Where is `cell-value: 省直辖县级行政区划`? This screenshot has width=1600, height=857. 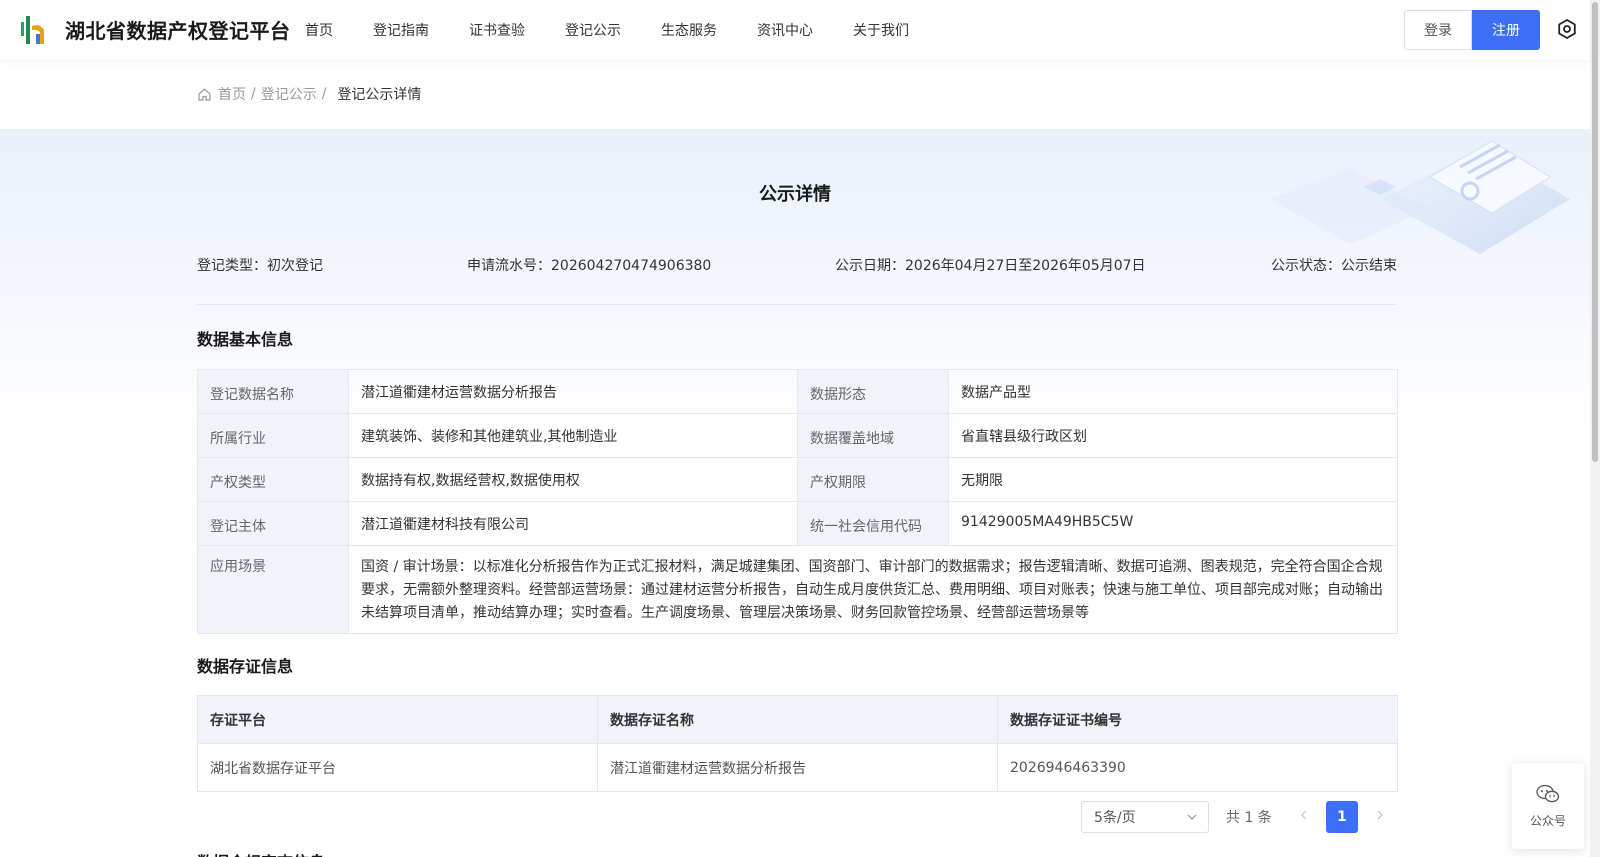 cell-value: 省直辖县级行政区划 is located at coordinates (1173, 435).